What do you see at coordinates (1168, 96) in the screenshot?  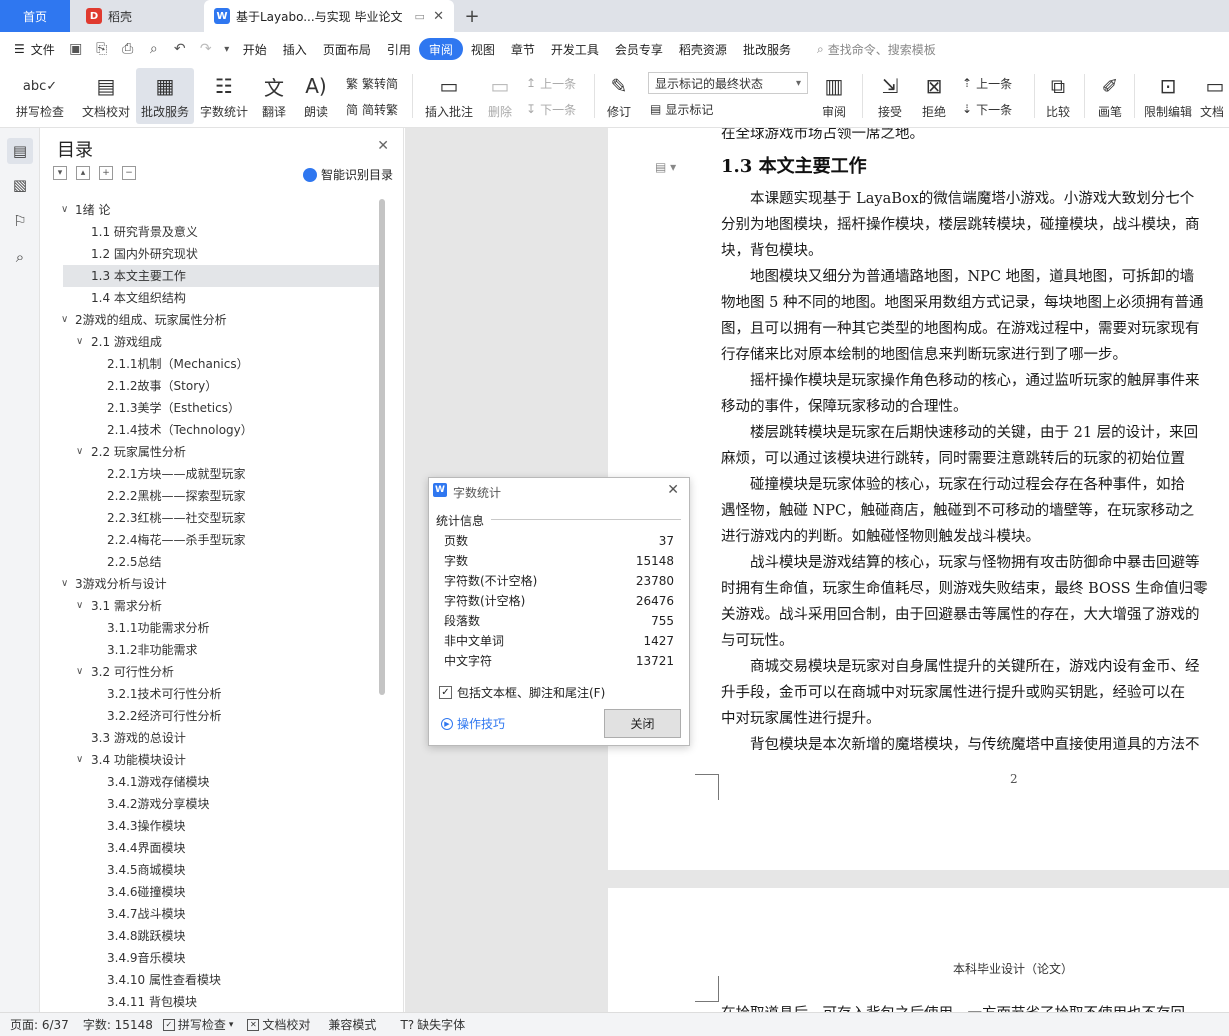 I see `restrict-edit-button: ⊡ 限制编辑` at bounding box center [1168, 96].